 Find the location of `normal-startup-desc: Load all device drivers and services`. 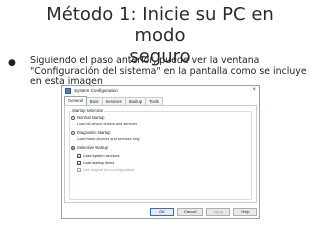

normal-startup-desc: Load all device drivers and services is located at coordinates (107, 124).